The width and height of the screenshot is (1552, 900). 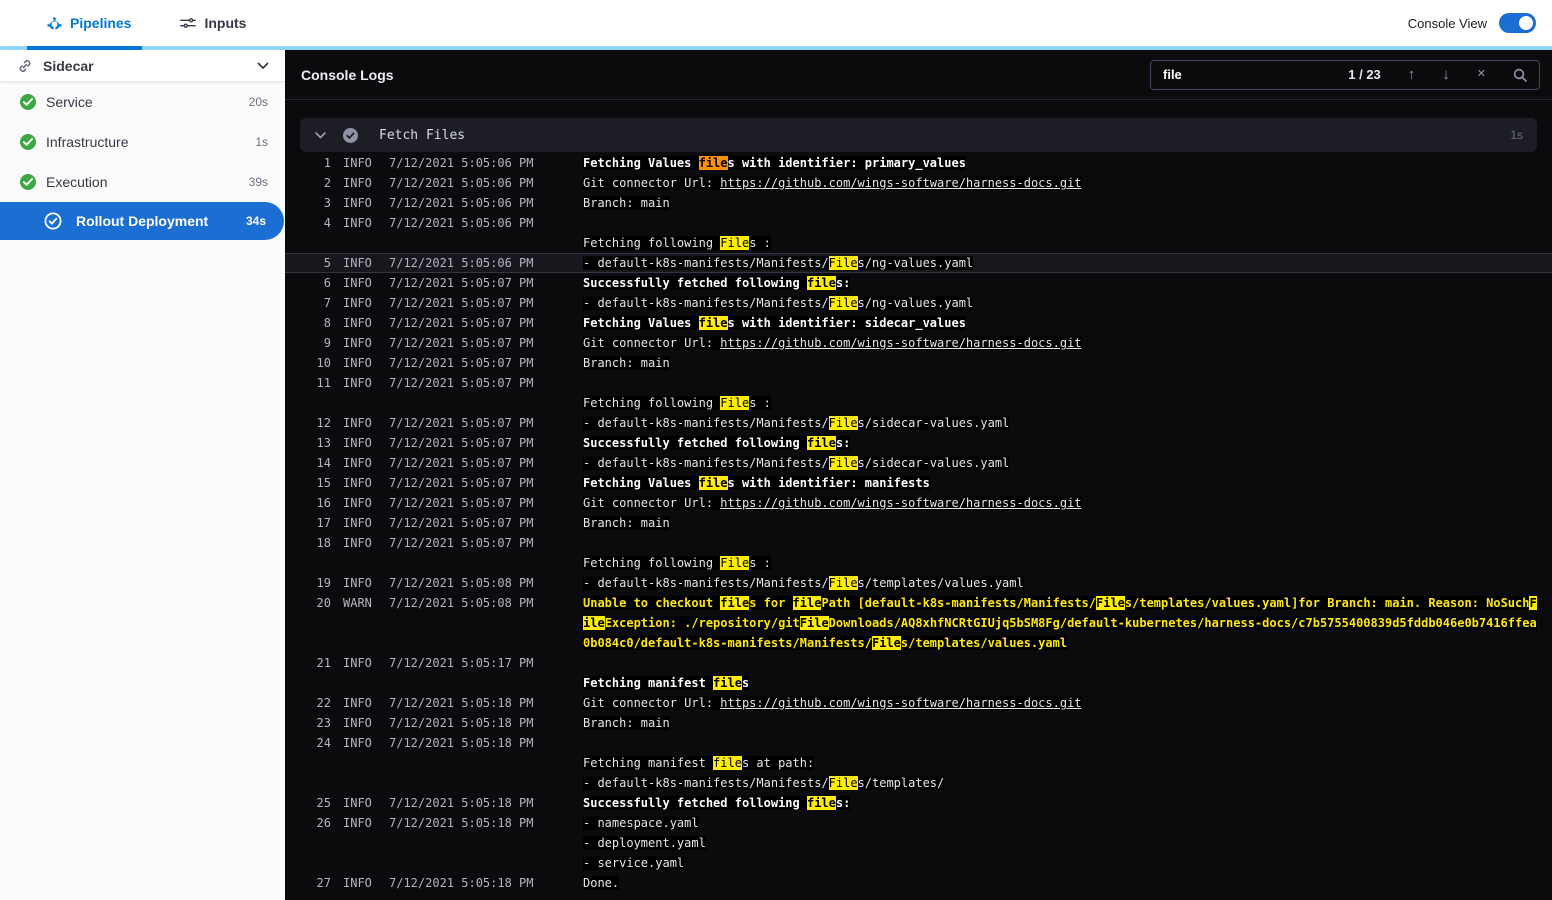 What do you see at coordinates (327, 223) in the screenshot?
I see `log-line-number: 4` at bounding box center [327, 223].